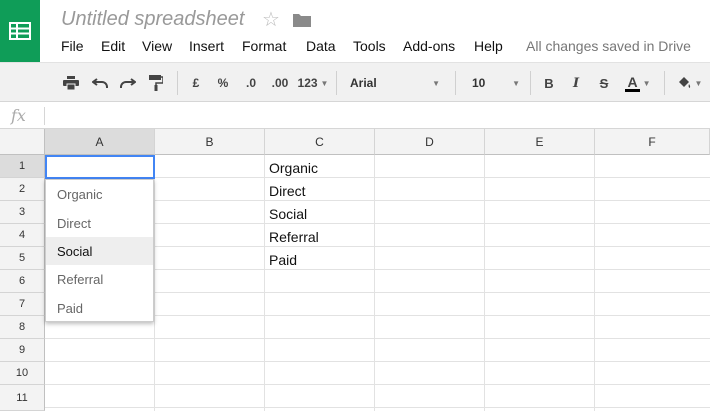 The image size is (710, 411). Describe the element at coordinates (22, 350) in the screenshot. I see `row-header-9: 9` at that location.